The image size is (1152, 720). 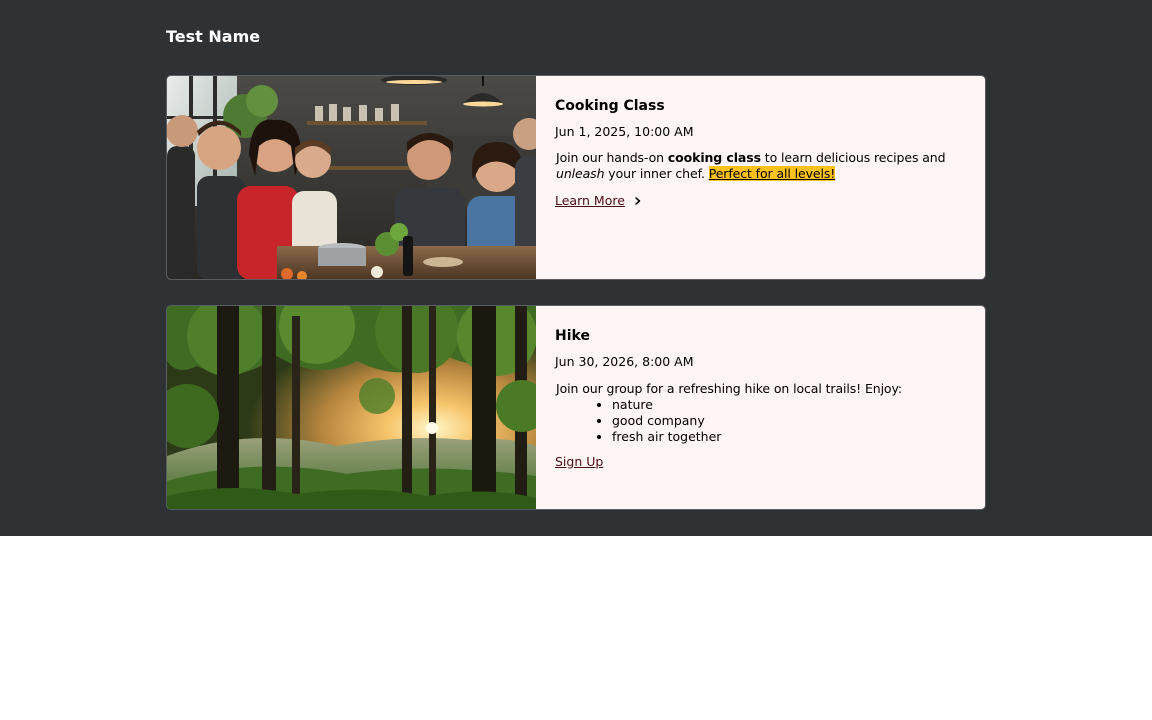 I want to click on desc-text: to learn delicious recipes and, so click(x=853, y=157).